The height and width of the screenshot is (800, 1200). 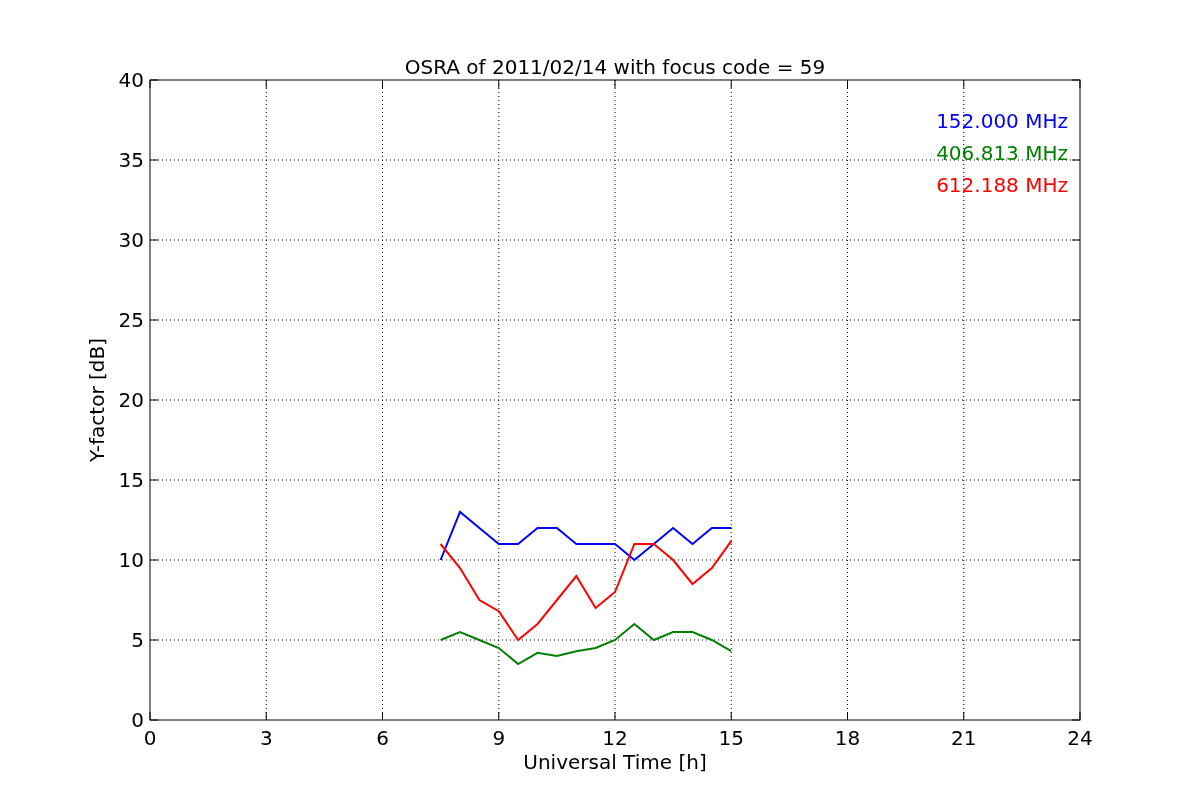 What do you see at coordinates (499, 738) in the screenshot?
I see `x-tick-label: 9` at bounding box center [499, 738].